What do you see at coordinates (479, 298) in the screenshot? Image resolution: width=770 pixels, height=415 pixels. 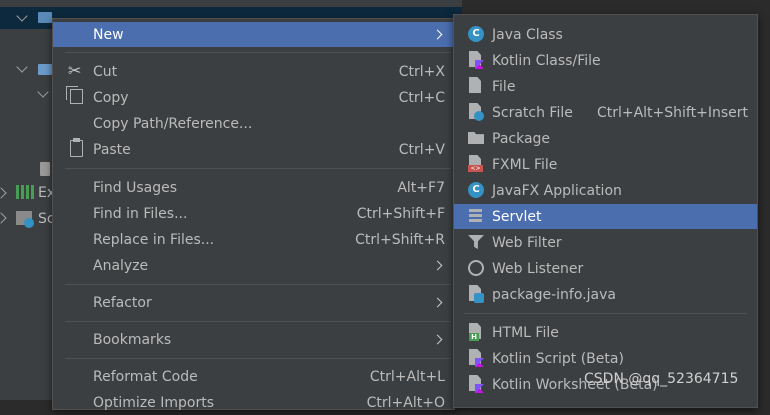 I see `java-badge-icon` at bounding box center [479, 298].